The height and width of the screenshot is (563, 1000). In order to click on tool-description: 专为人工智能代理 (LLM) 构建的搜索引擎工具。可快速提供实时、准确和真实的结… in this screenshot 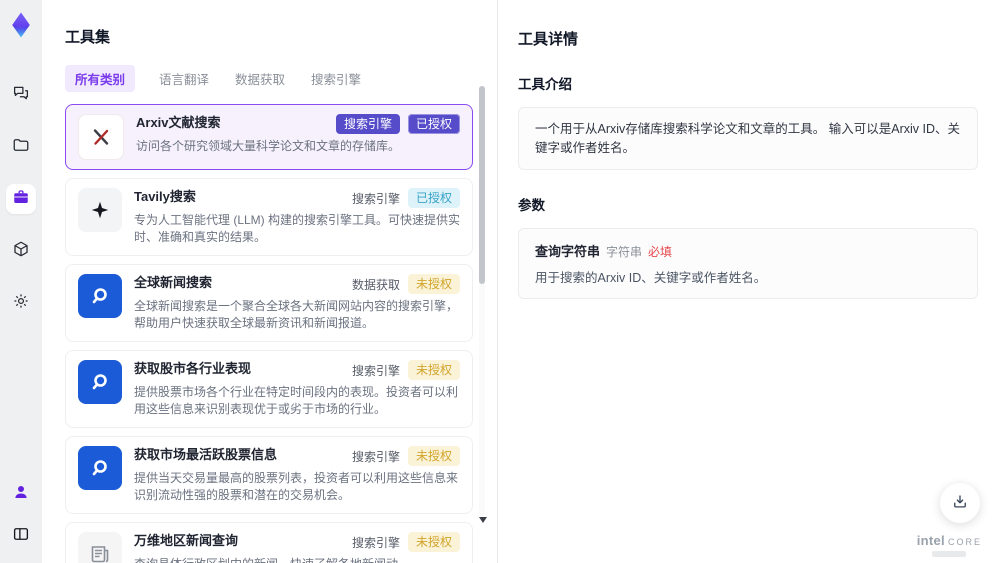, I will do `click(297, 229)`.